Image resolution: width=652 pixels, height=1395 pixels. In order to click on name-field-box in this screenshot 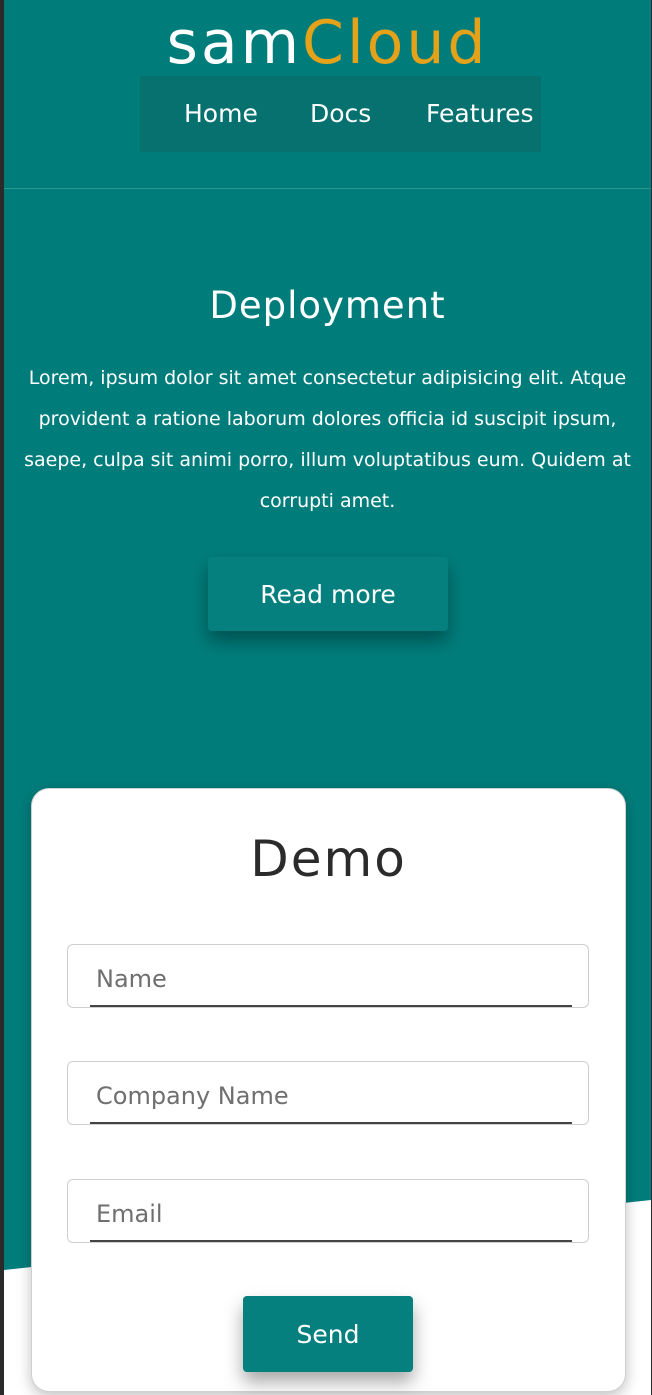, I will do `click(328, 976)`.